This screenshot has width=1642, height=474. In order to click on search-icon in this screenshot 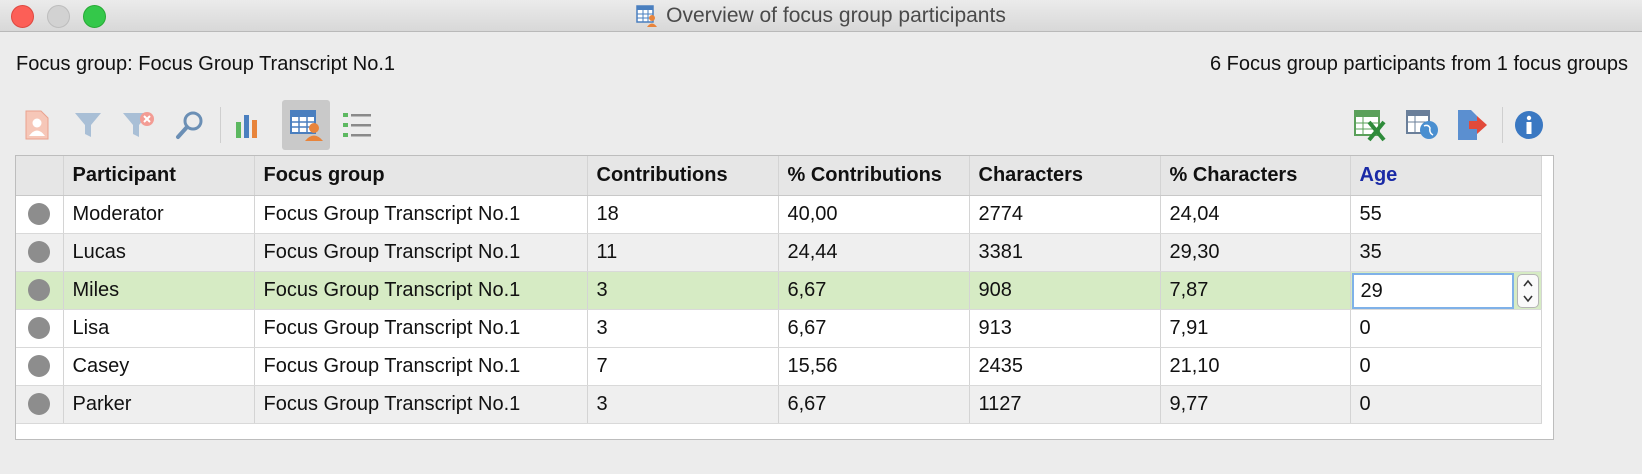, I will do `click(189, 125)`.